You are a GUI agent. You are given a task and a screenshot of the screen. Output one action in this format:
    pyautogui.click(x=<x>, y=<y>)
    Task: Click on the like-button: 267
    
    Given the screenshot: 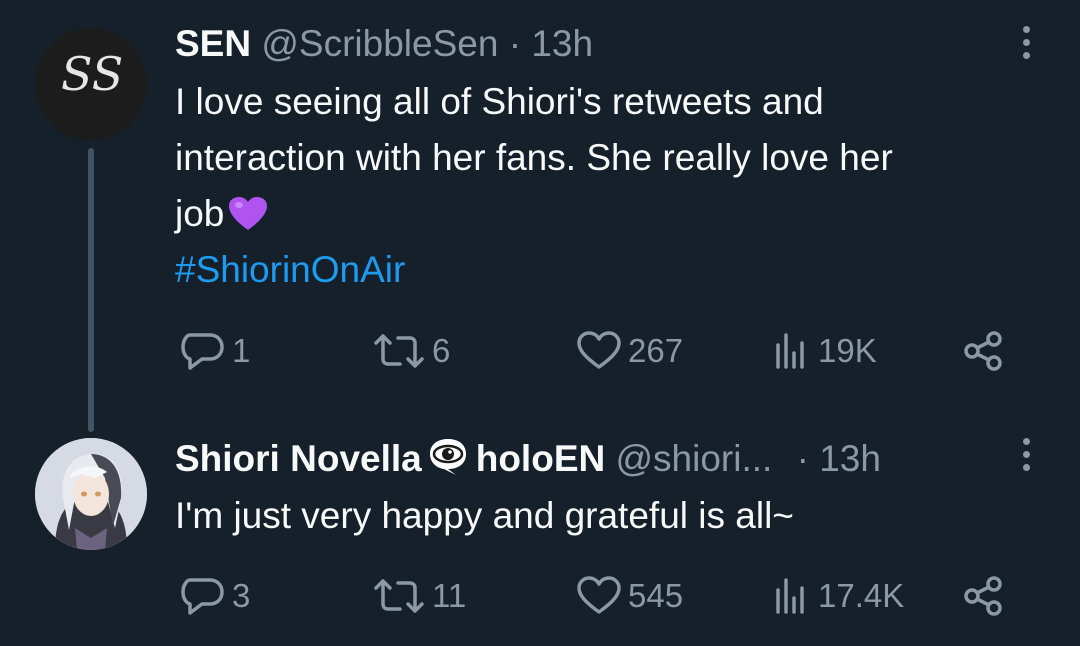 What is the action you would take?
    pyautogui.click(x=629, y=351)
    